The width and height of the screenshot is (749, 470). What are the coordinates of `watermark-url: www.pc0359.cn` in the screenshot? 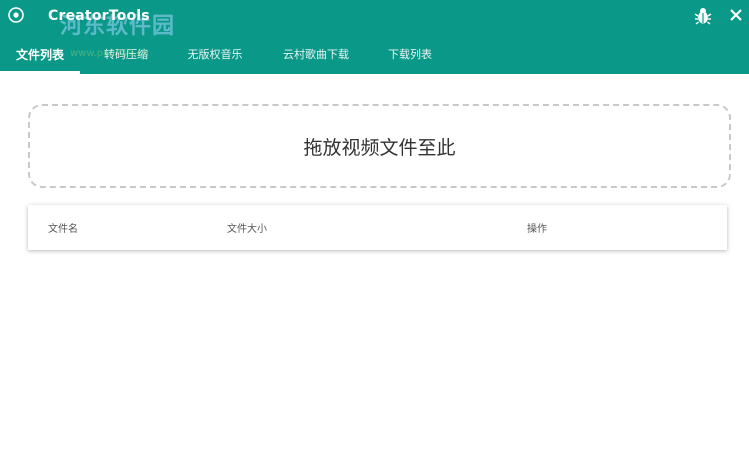 It's located at (110, 53).